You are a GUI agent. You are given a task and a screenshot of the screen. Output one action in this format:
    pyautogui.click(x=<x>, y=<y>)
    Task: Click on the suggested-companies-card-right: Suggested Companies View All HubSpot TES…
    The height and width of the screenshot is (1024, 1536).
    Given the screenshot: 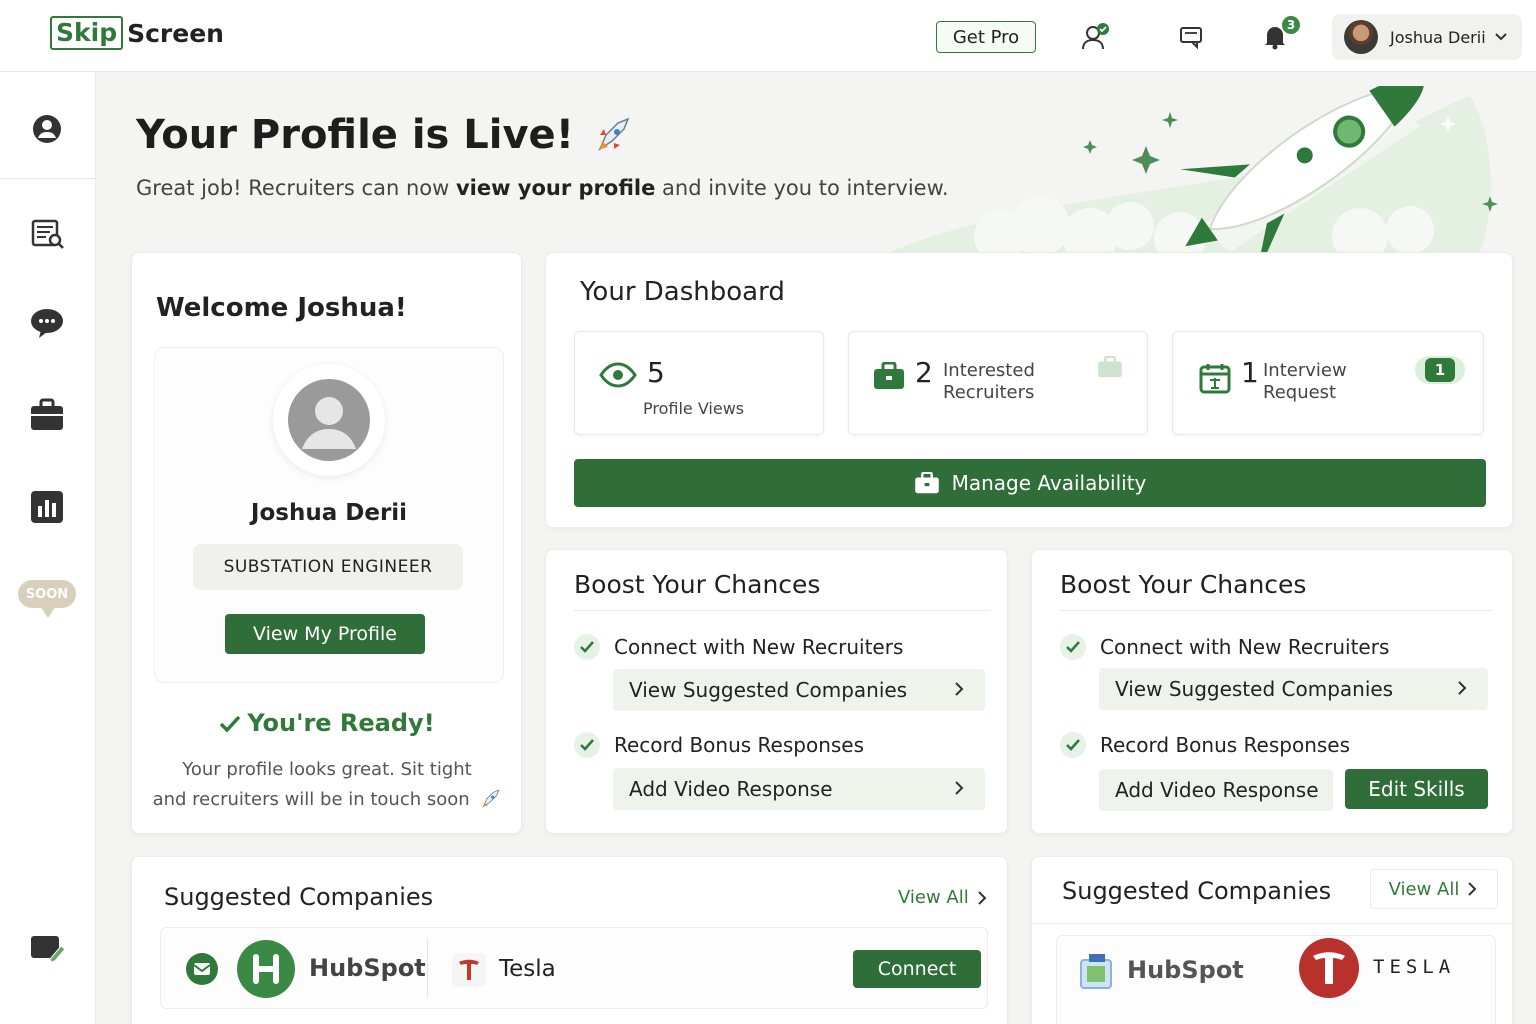 What is the action you would take?
    pyautogui.click(x=1272, y=940)
    